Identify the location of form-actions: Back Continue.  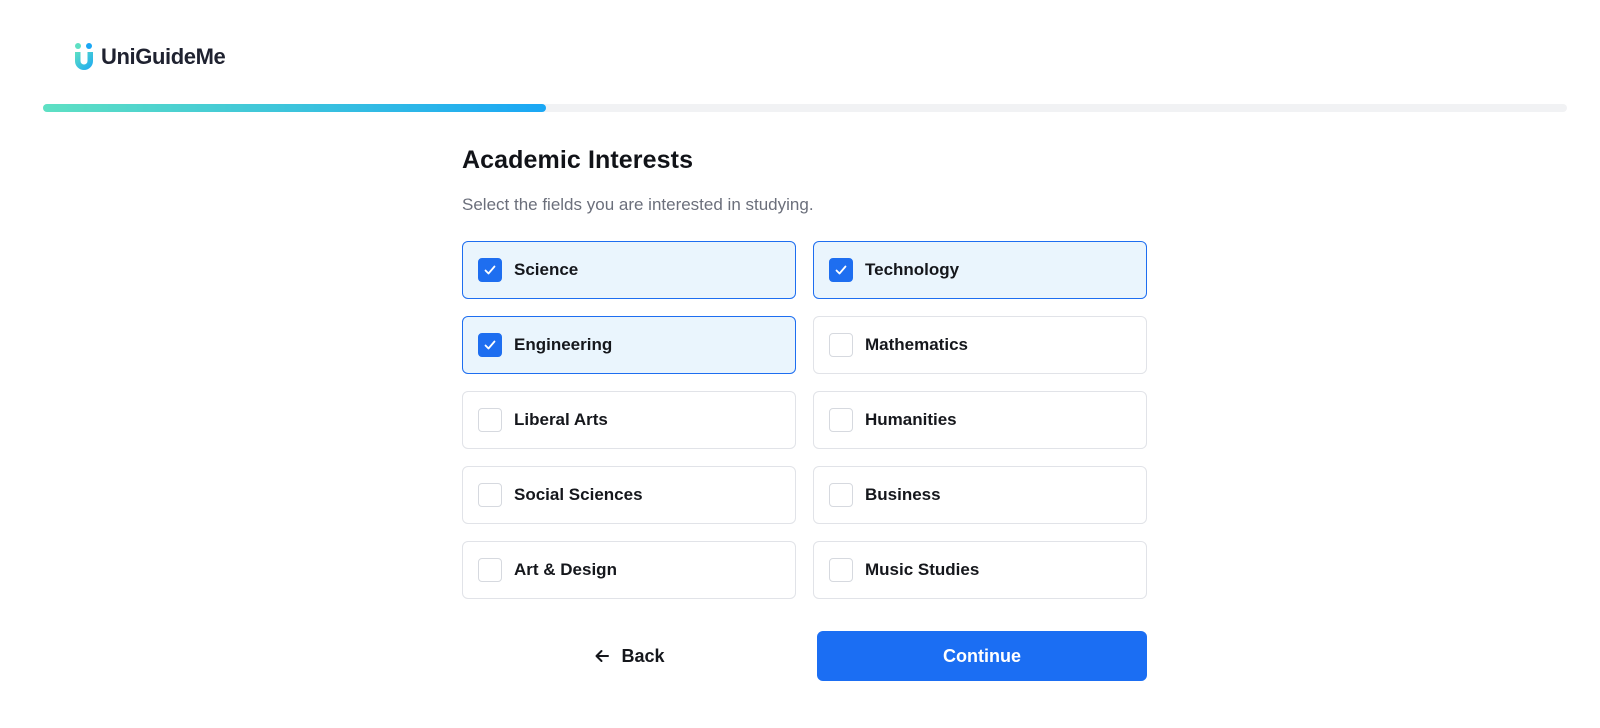
(804, 656).